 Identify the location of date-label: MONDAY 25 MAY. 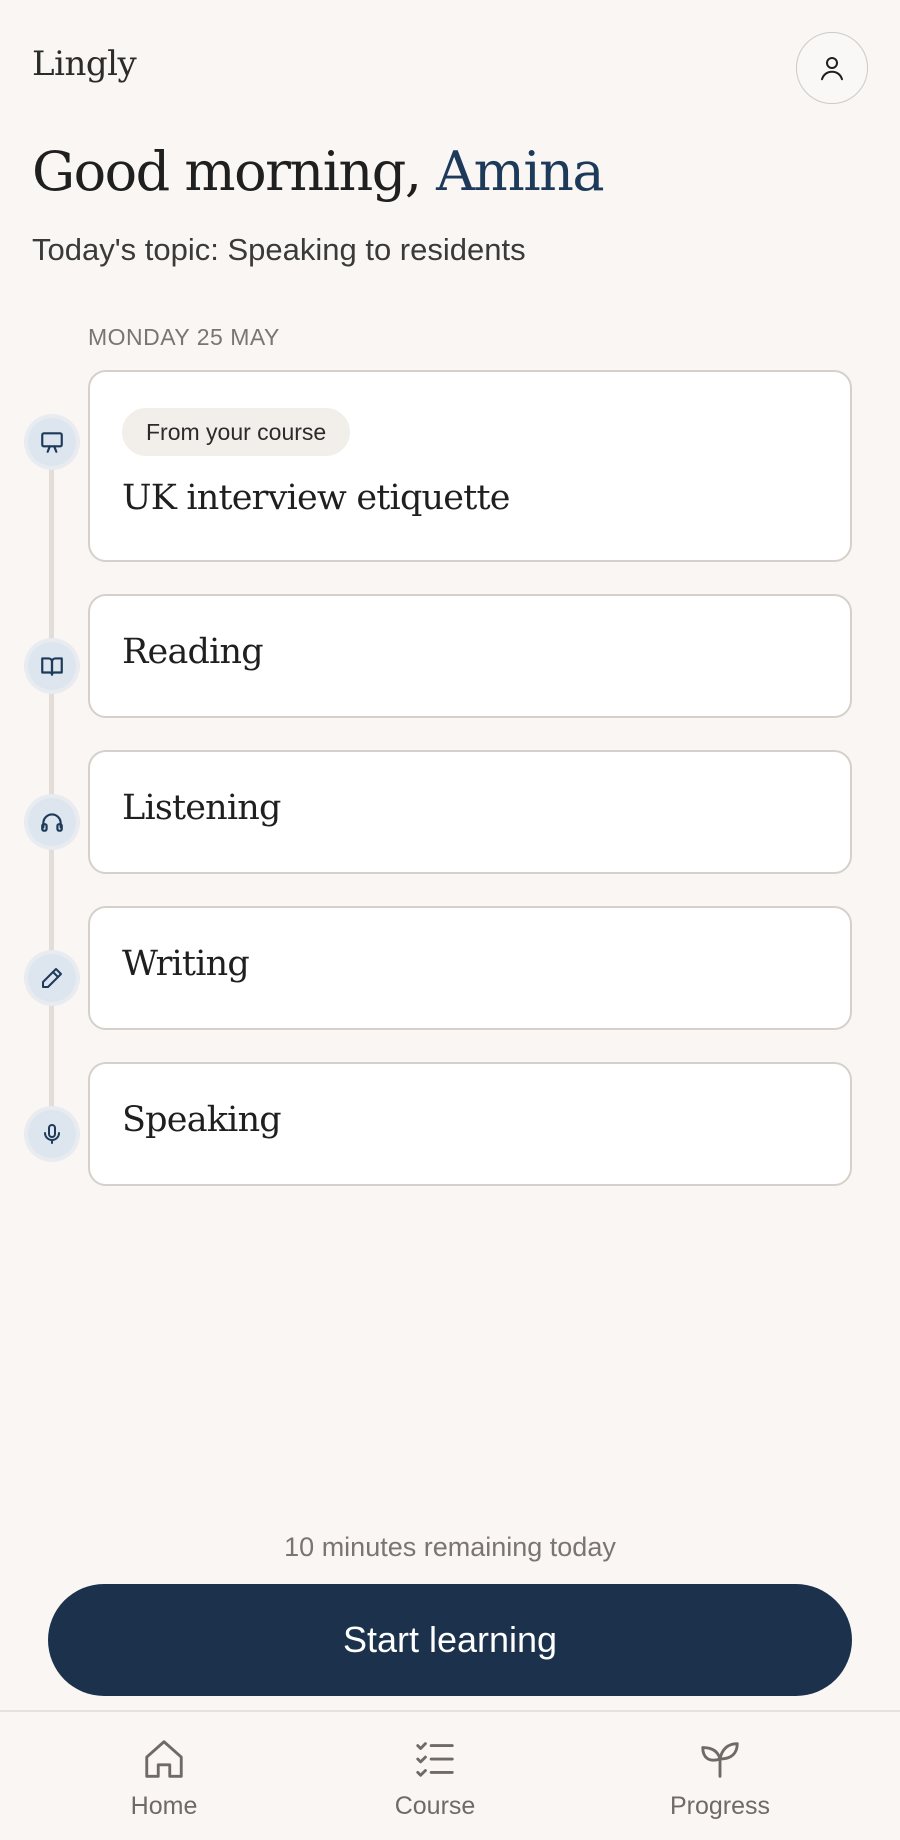
(184, 337).